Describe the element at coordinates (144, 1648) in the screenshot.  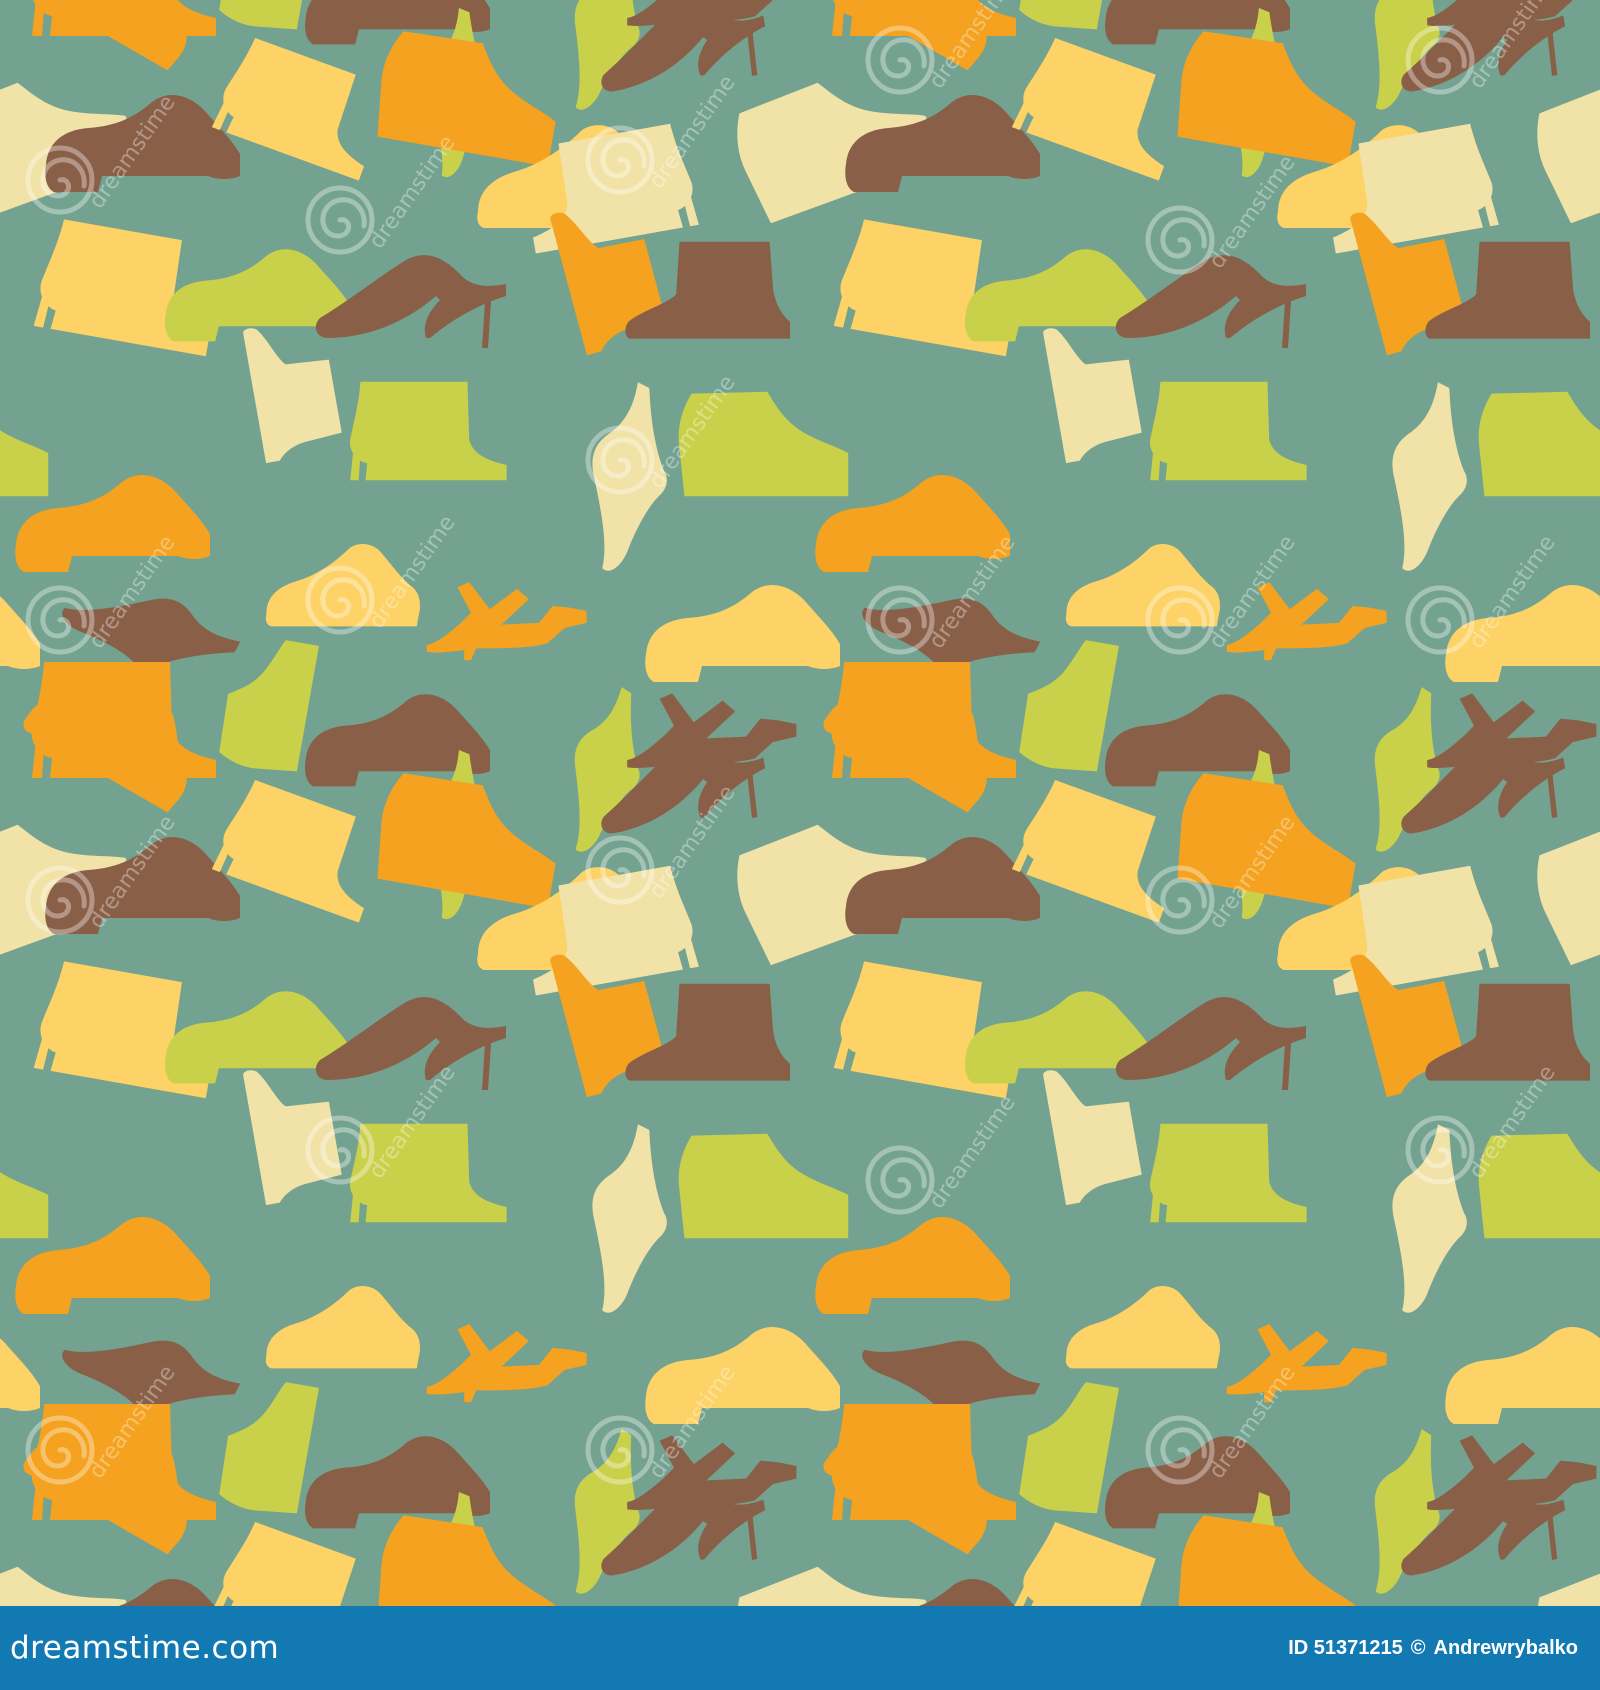
I see `footer-domain-text: dreamstime.com` at that location.